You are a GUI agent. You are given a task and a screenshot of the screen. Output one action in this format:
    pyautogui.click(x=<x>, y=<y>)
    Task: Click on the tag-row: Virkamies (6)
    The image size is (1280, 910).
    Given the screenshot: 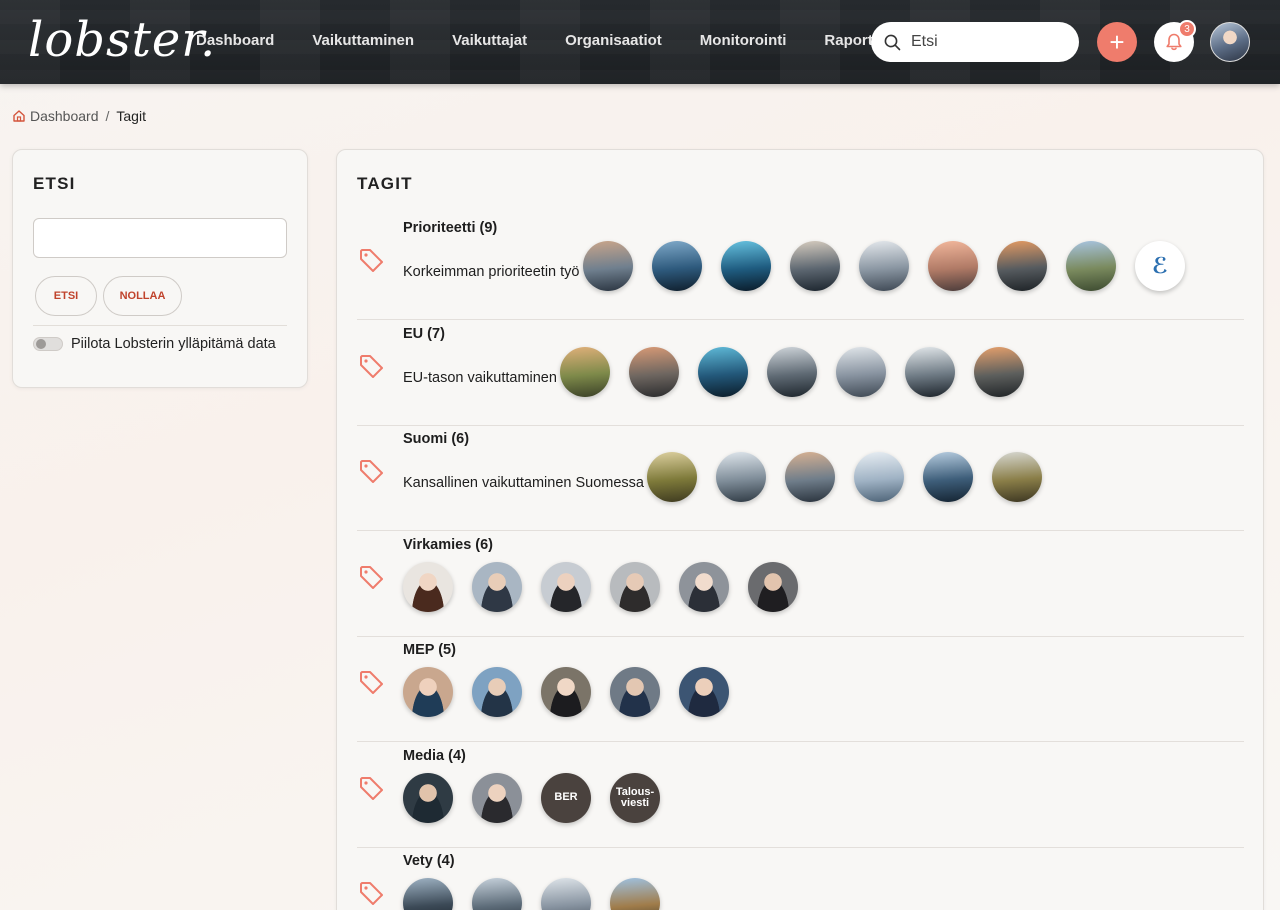 What is the action you would take?
    pyautogui.click(x=800, y=584)
    